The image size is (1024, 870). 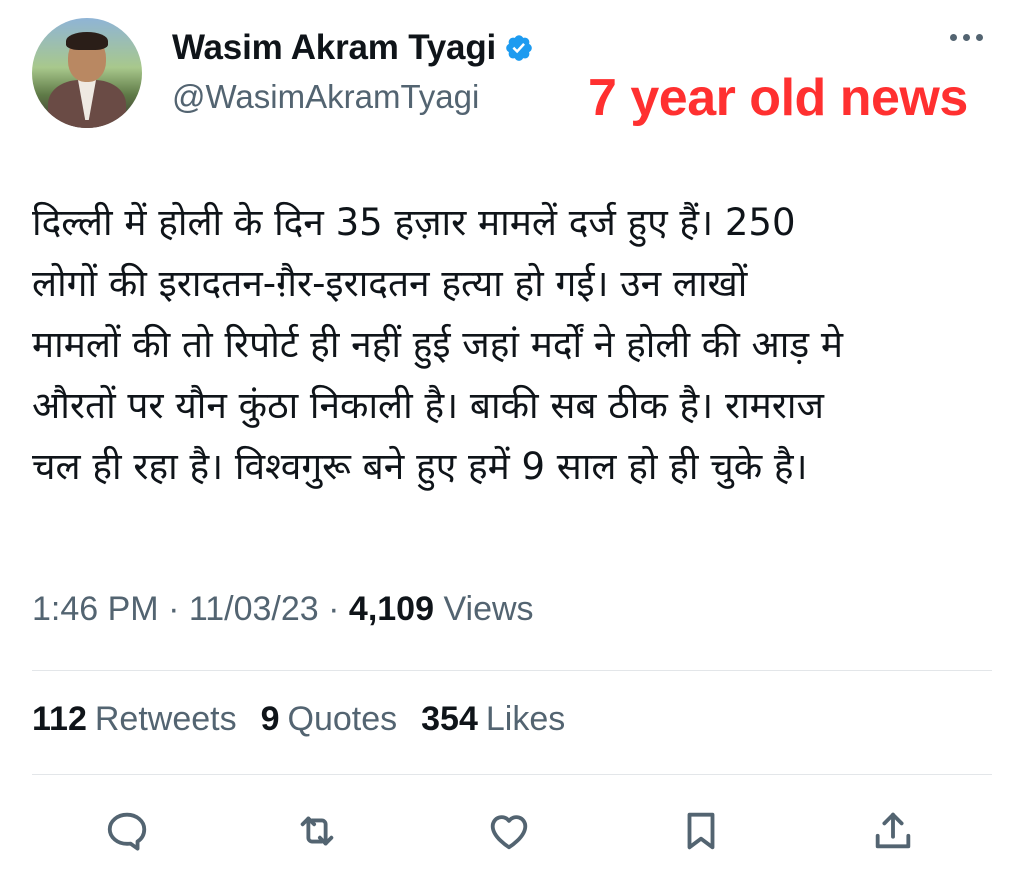 I want to click on display-name: Wasim Akram Tyagi, so click(x=334, y=48).